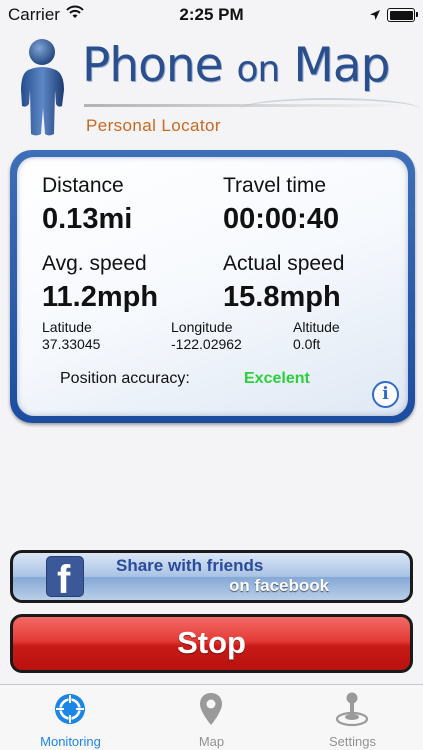 The width and height of the screenshot is (423, 750). I want to click on facebook-logo-letter: f, so click(64, 580).